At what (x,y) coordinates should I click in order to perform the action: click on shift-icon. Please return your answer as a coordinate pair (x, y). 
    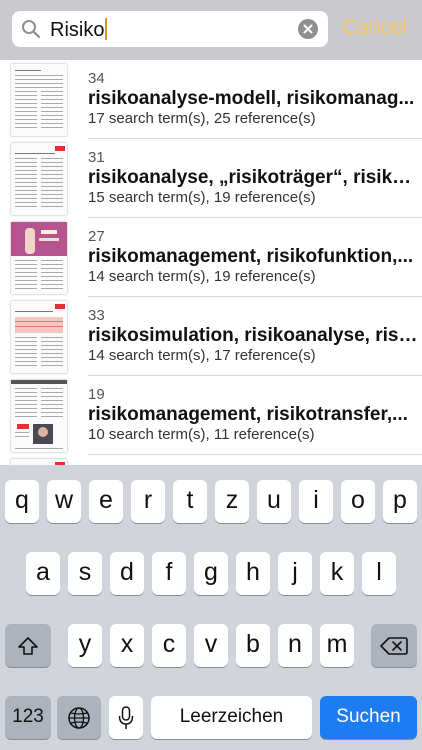
    Looking at the image, I should click on (28, 645).